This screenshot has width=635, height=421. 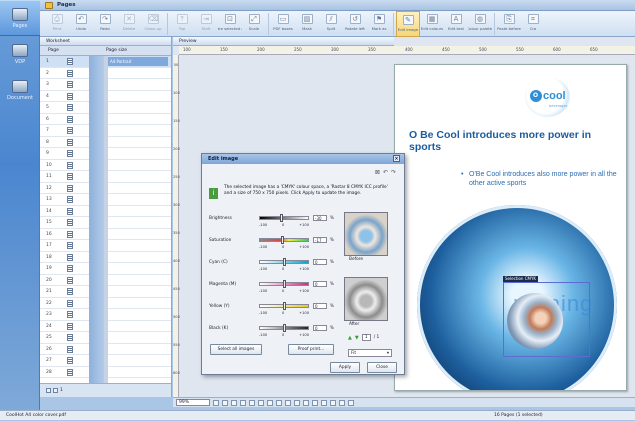 What do you see at coordinates (554, 96) in the screenshot?
I see `logo-text: cool` at bounding box center [554, 96].